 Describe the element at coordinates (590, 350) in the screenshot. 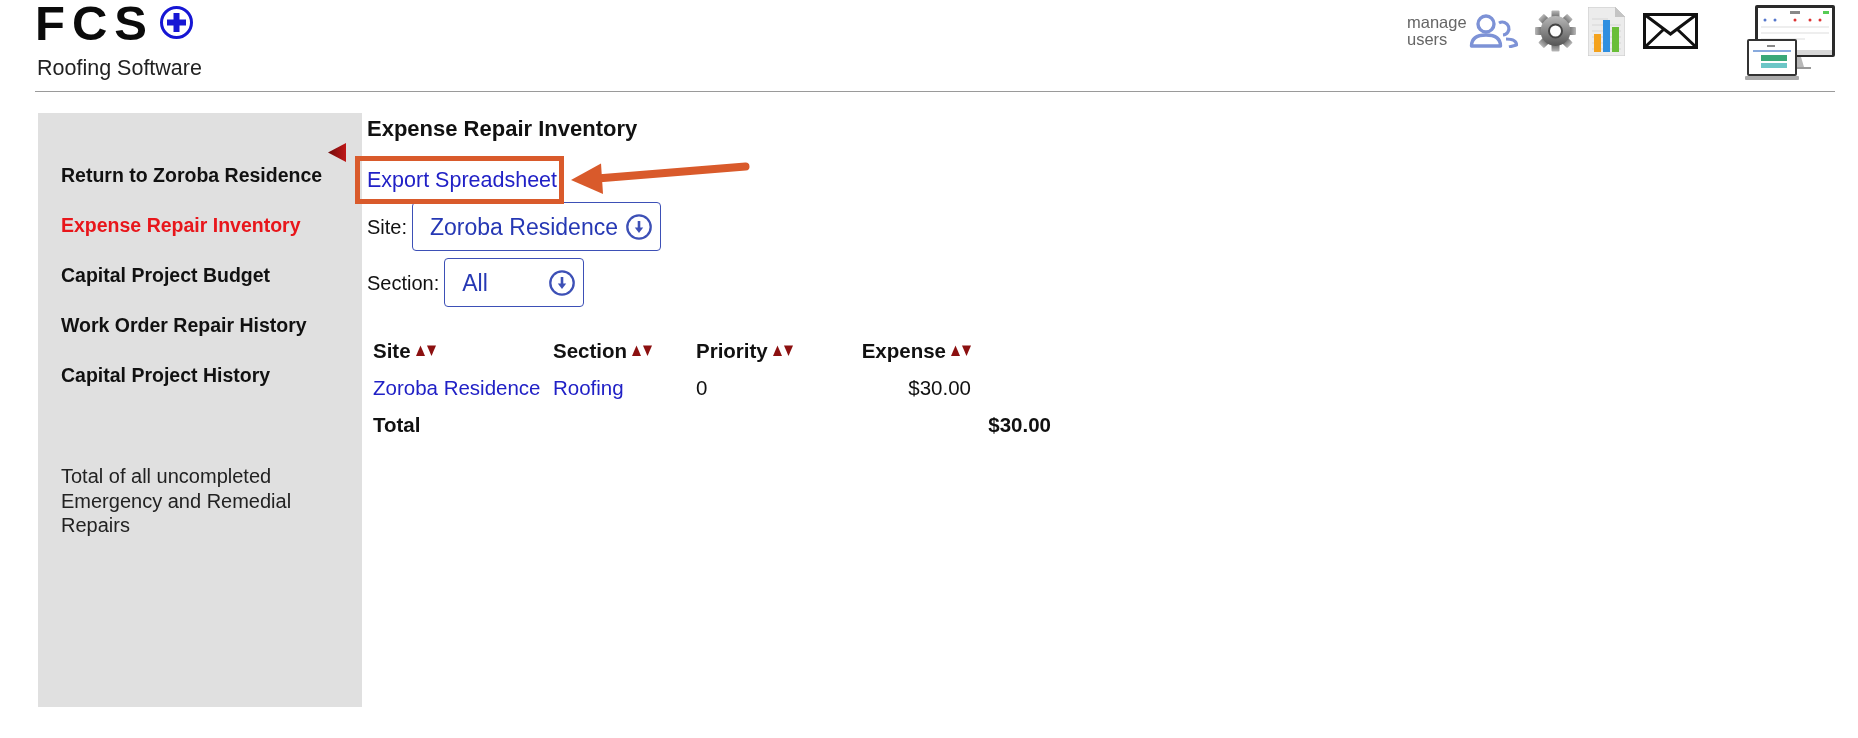

I see `column-header: Section` at that location.